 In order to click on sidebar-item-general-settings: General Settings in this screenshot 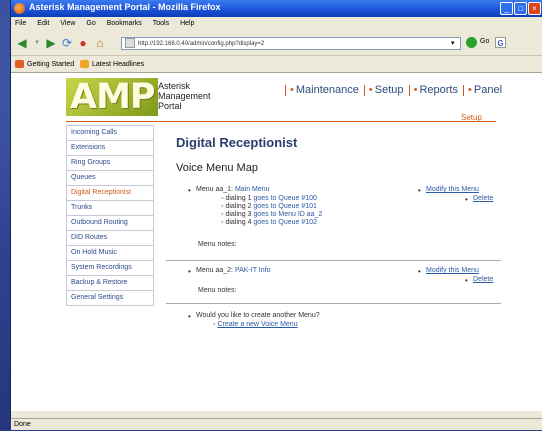, I will do `click(110, 298)`.